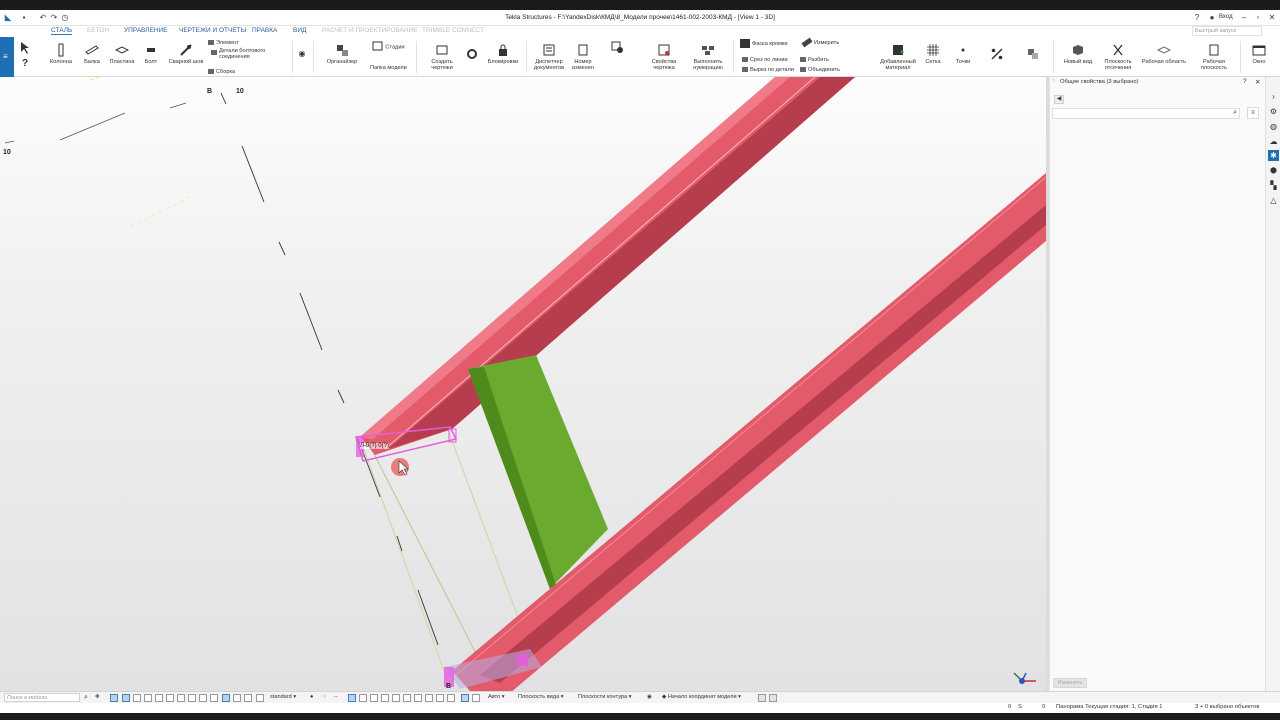 This screenshot has width=1280, height=720. I want to click on assembly-button: Сборка, so click(221, 72).